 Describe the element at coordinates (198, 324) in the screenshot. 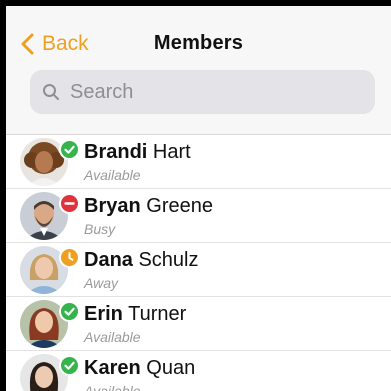

I see `member-row: Erin Turner Available` at that location.